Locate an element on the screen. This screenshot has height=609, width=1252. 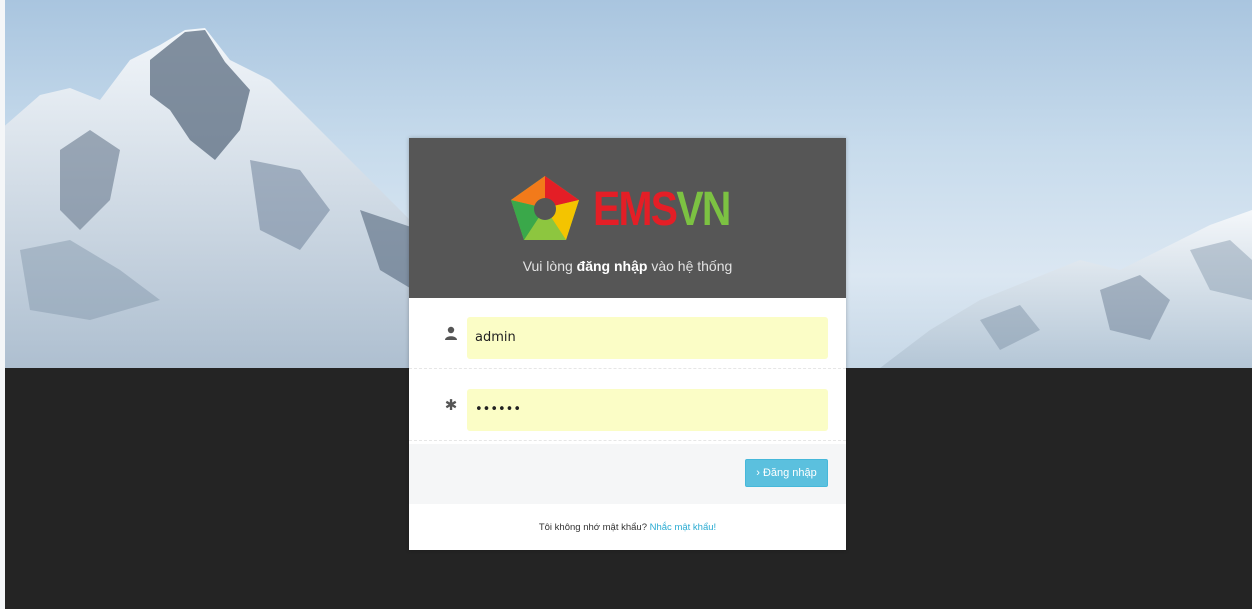
reset-password-link: Nhắc mật khẩu! is located at coordinates (683, 527).